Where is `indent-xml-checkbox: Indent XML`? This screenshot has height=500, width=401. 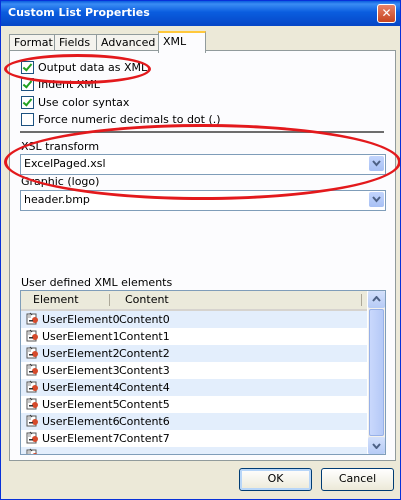
indent-xml-checkbox: Indent XML is located at coordinates (60, 84).